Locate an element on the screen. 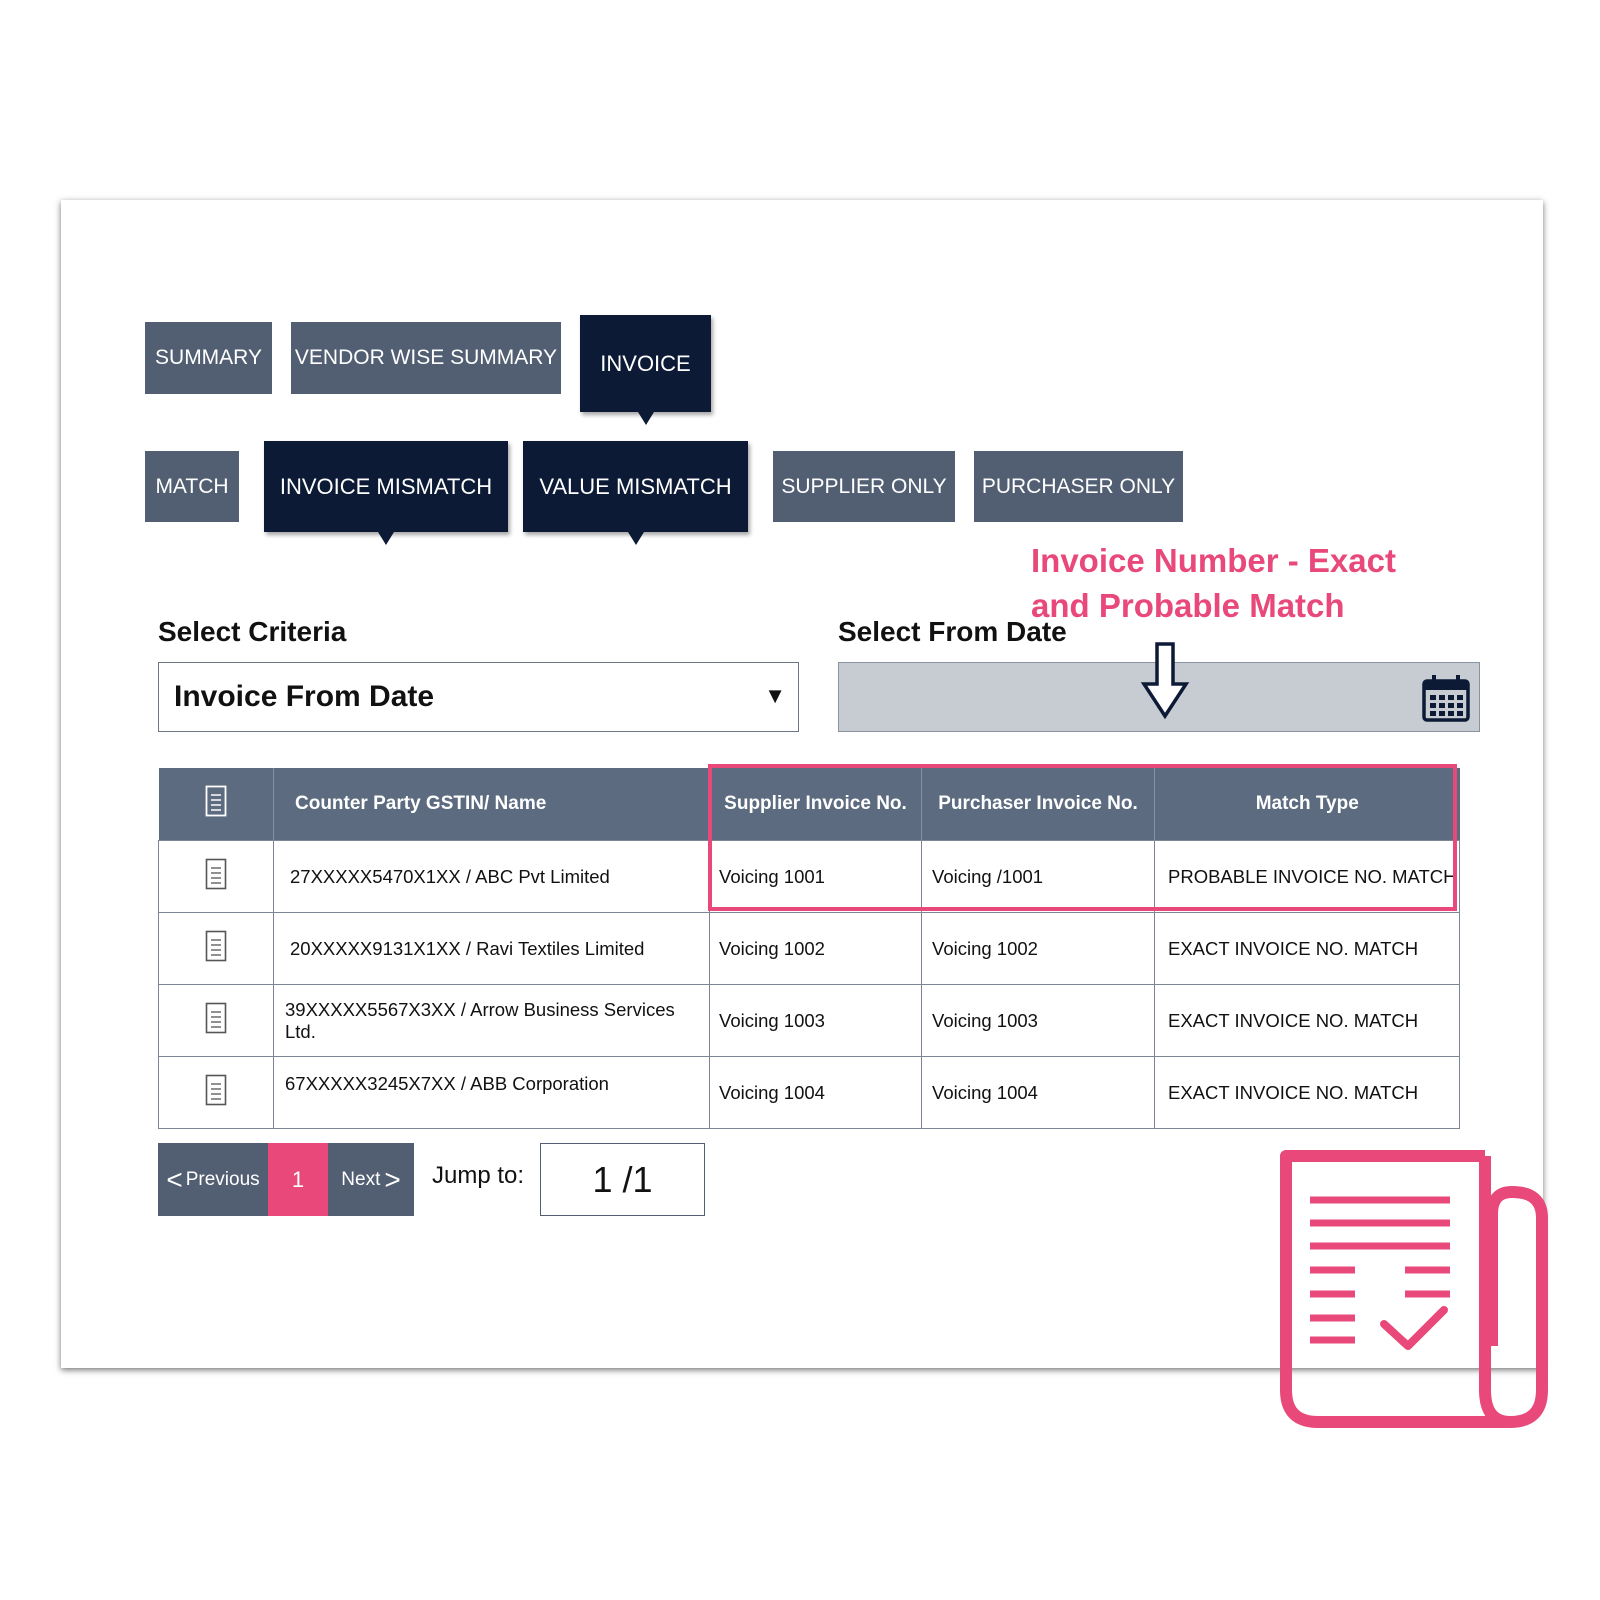 The height and width of the screenshot is (1600, 1600). cell-counter-party: 20XXXXX9131X1XX / Ravi Textiles Limited is located at coordinates (491, 948).